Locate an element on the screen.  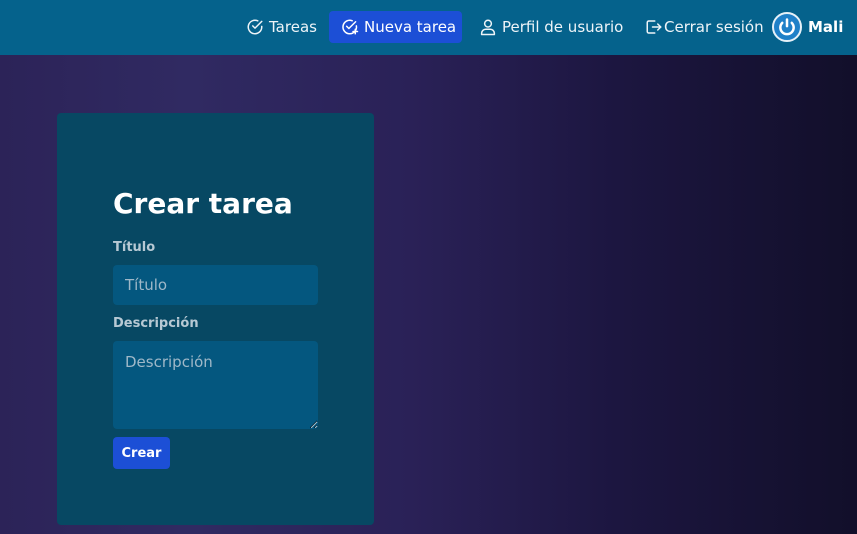
nav-item-label: Tareas is located at coordinates (293, 27).